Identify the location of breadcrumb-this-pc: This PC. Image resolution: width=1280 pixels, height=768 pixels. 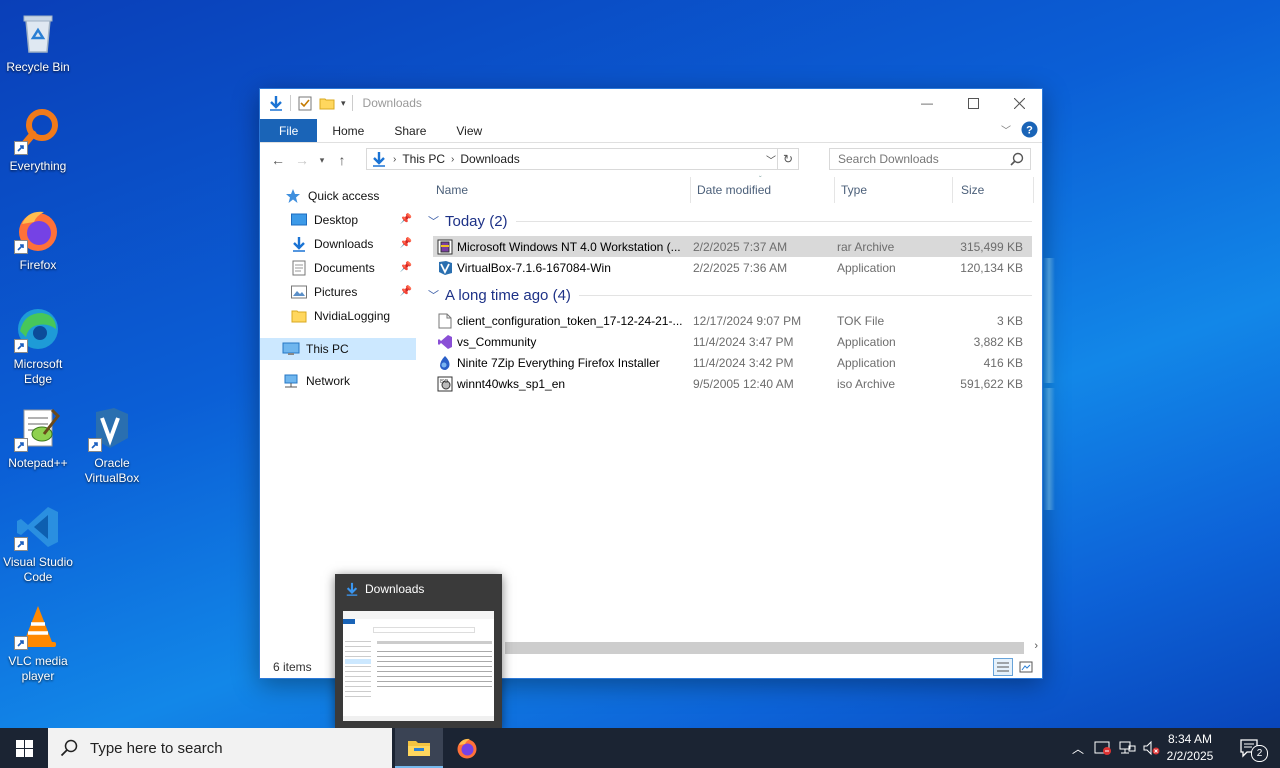
(423, 159).